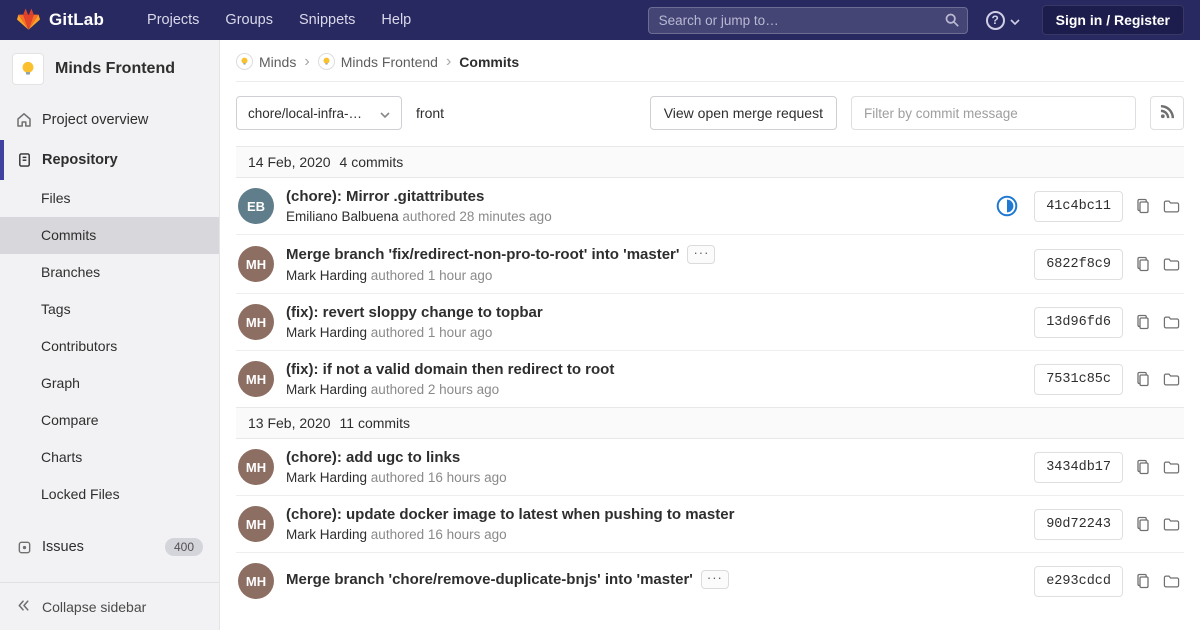 The height and width of the screenshot is (630, 1200). I want to click on project-context-header: Minds Frontend, so click(109, 70).